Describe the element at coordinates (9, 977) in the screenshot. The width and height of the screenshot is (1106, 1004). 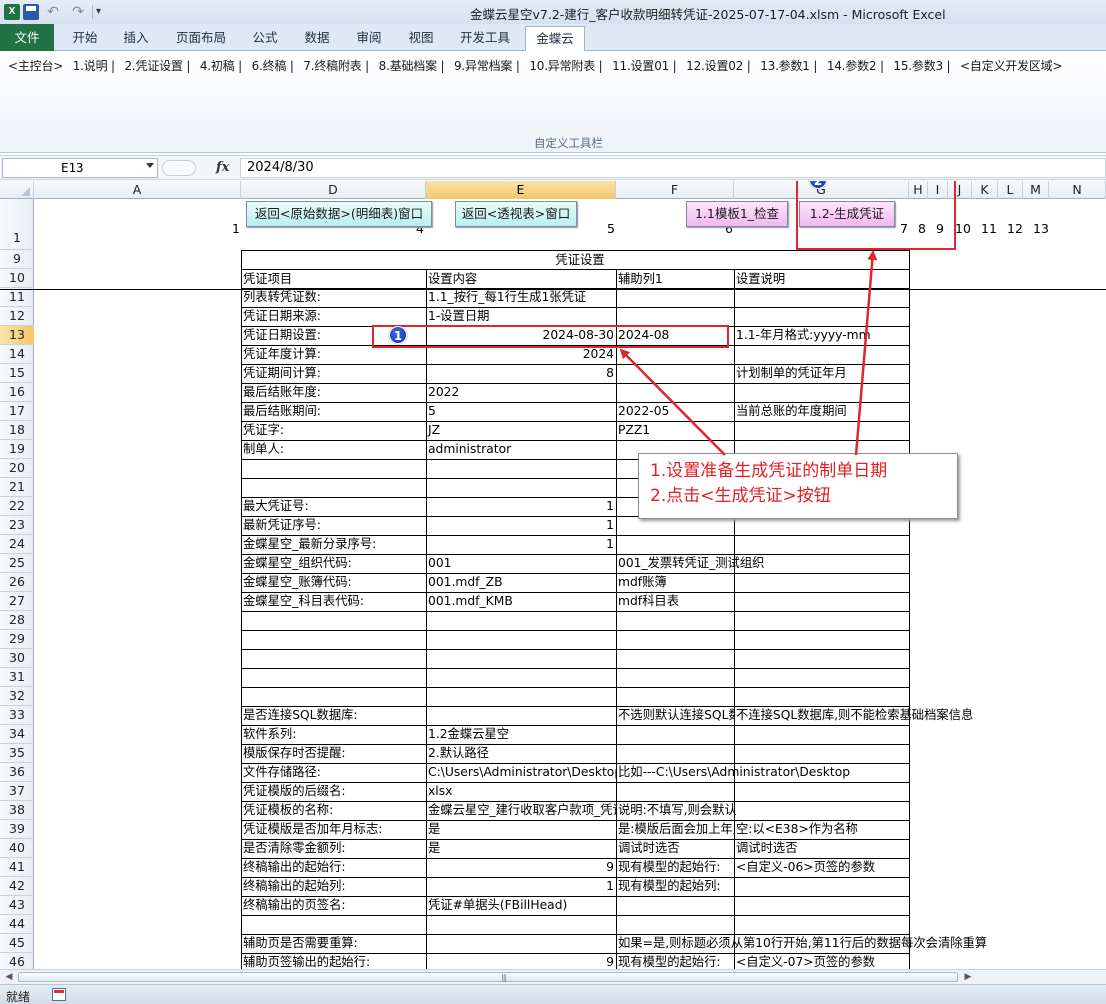
I see `scroll-left-icon: ◀` at that location.